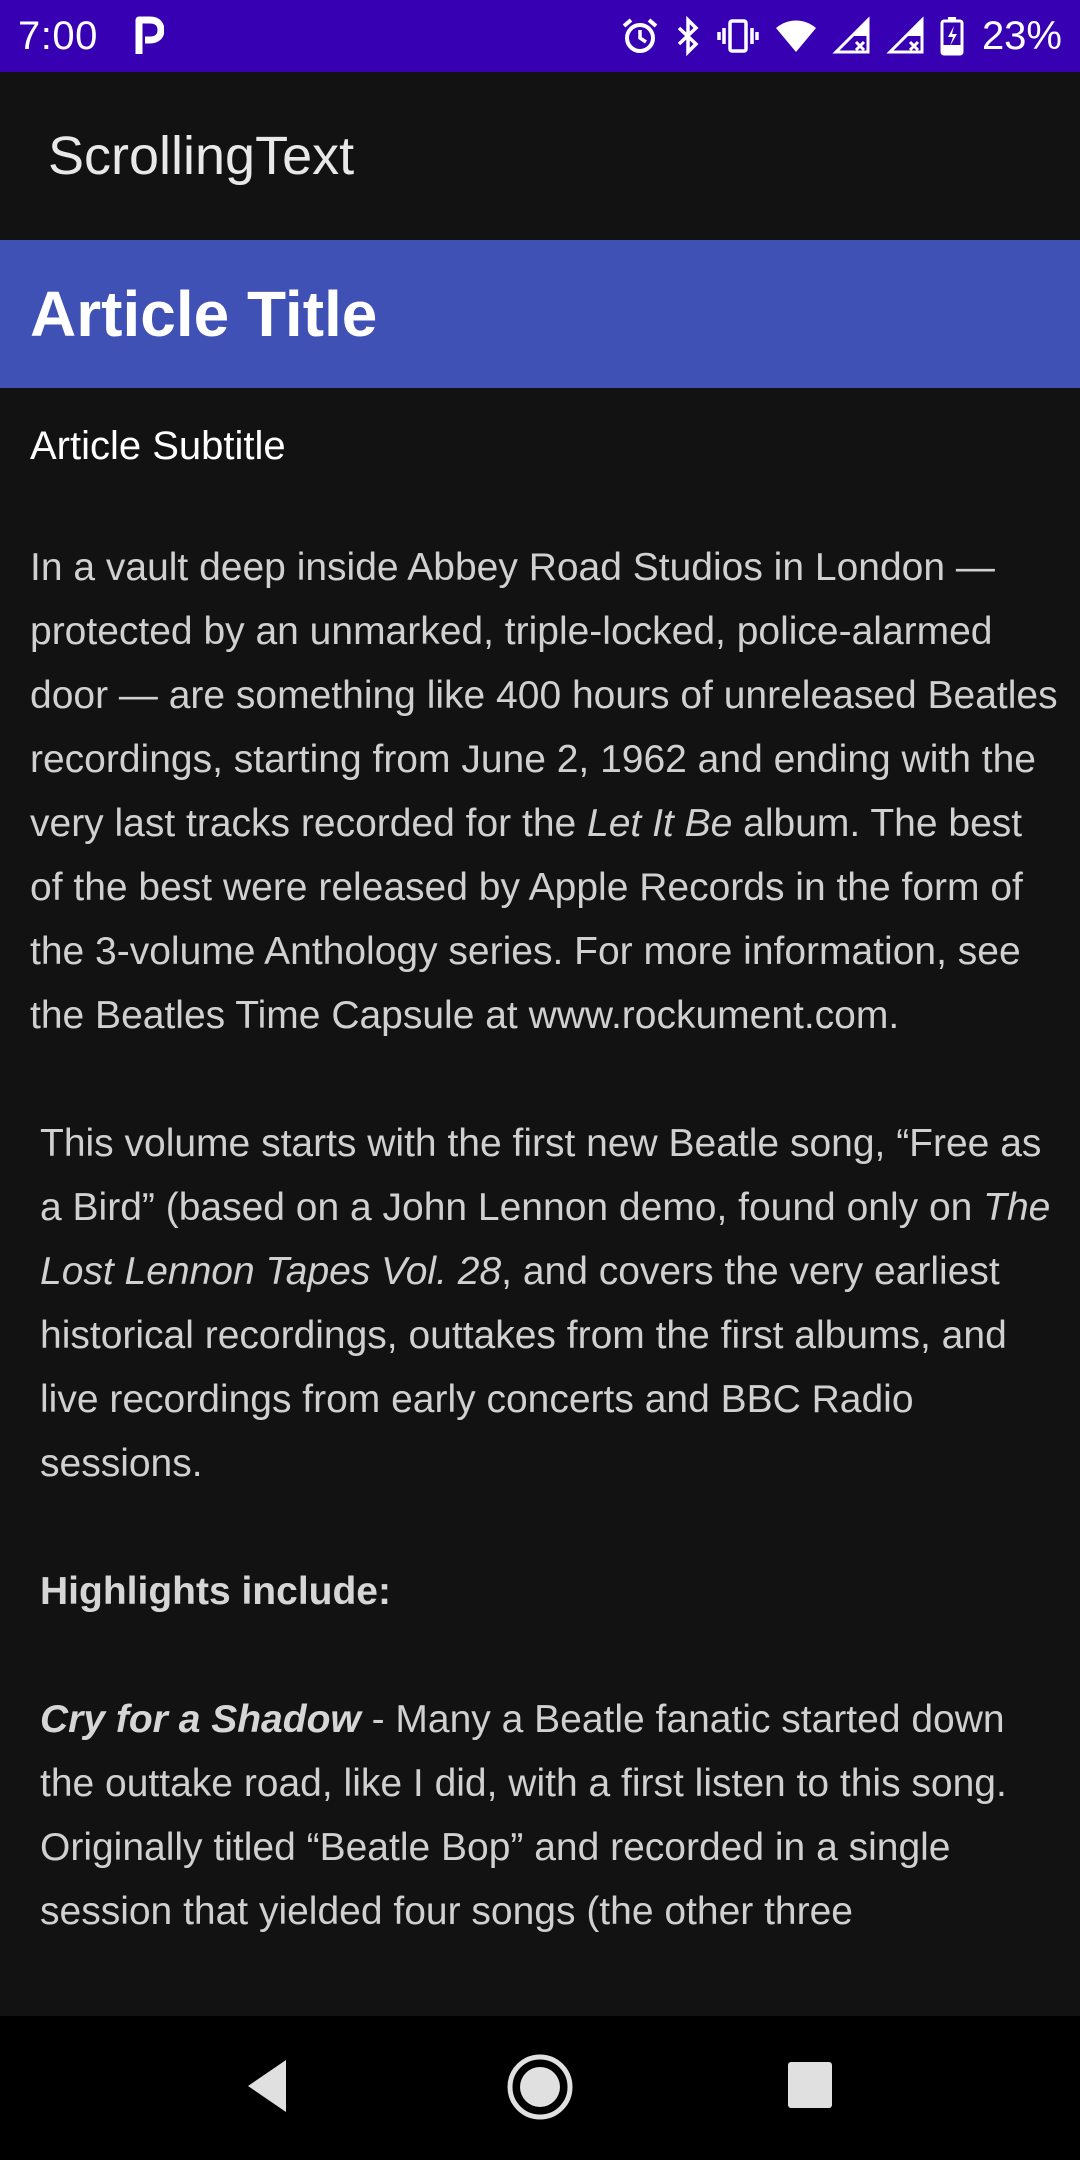  What do you see at coordinates (810, 2087) in the screenshot?
I see `recents-icon` at bounding box center [810, 2087].